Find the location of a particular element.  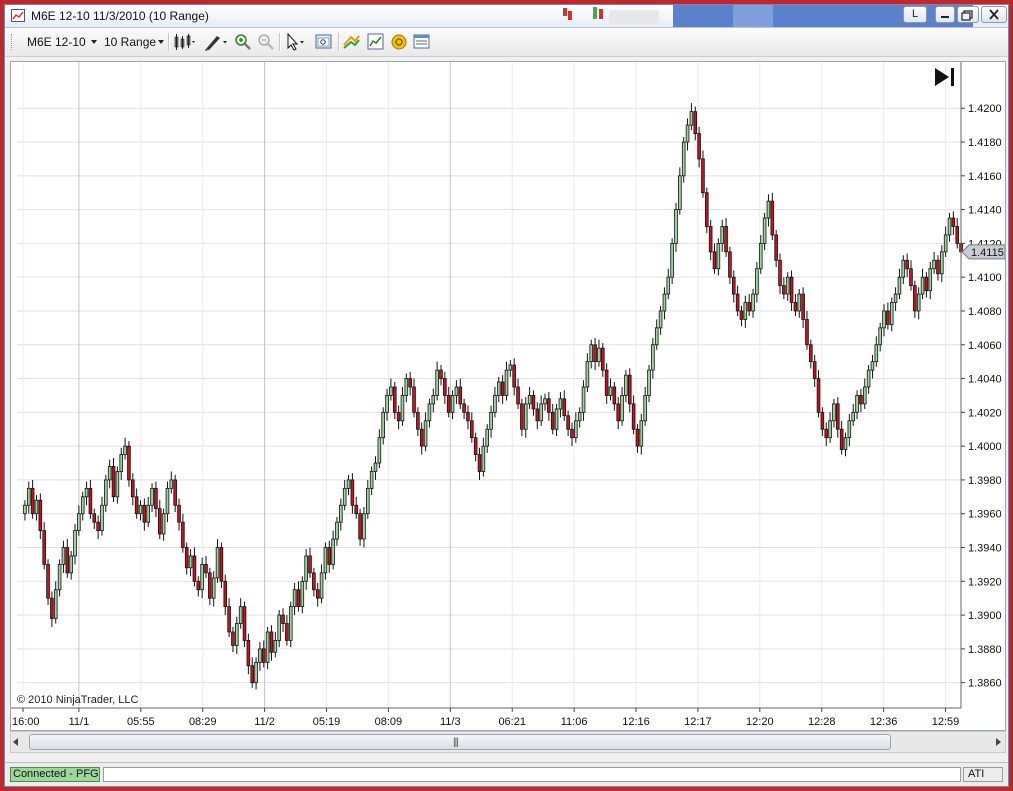

instrument-selector: M6E 12-10 is located at coordinates (56, 42).